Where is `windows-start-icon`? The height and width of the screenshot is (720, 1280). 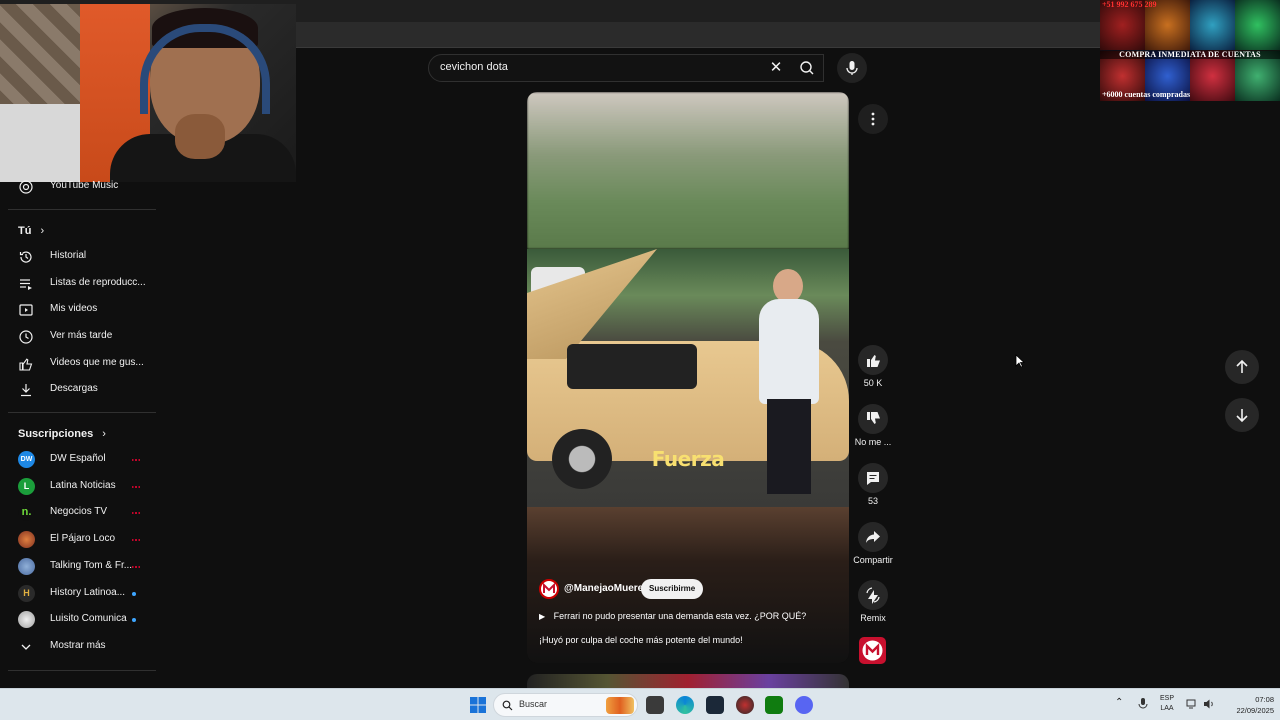
windows-start-icon is located at coordinates (478, 705).